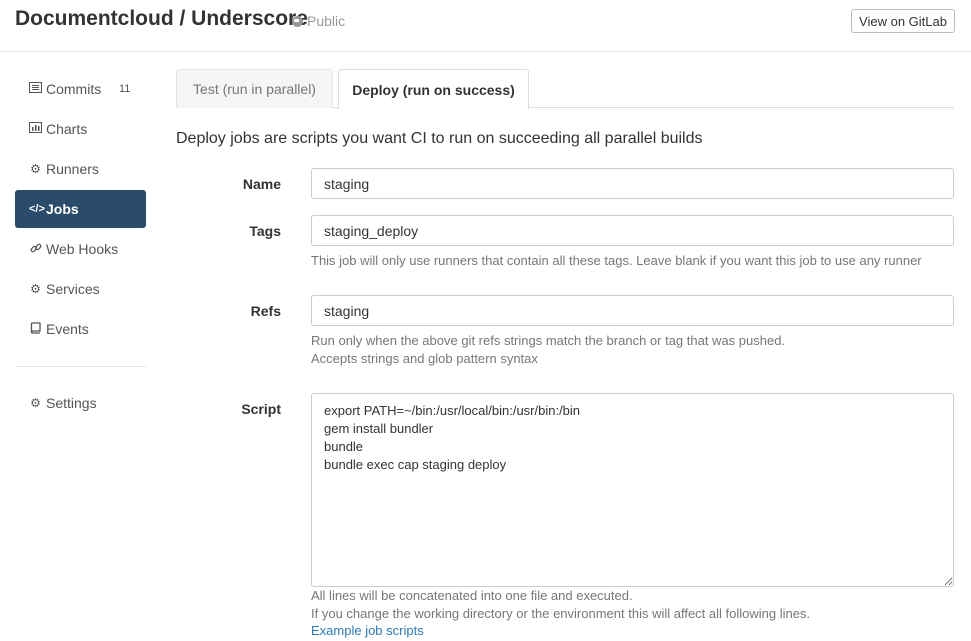  Describe the element at coordinates (62, 209) in the screenshot. I see `sidebar-item-label: Jobs` at that location.